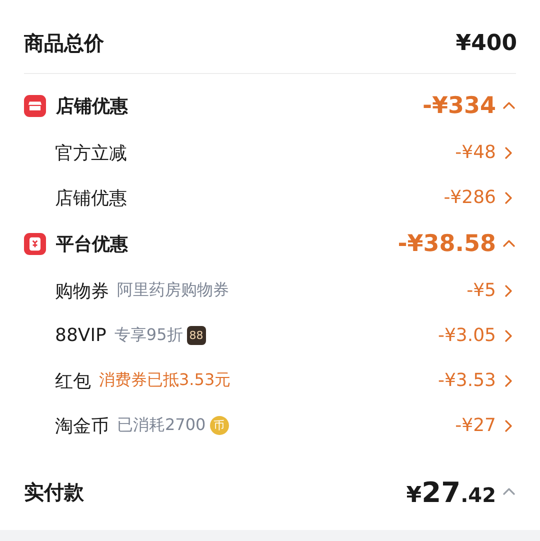  I want to click on discount-label: 官方立减, so click(91, 153).